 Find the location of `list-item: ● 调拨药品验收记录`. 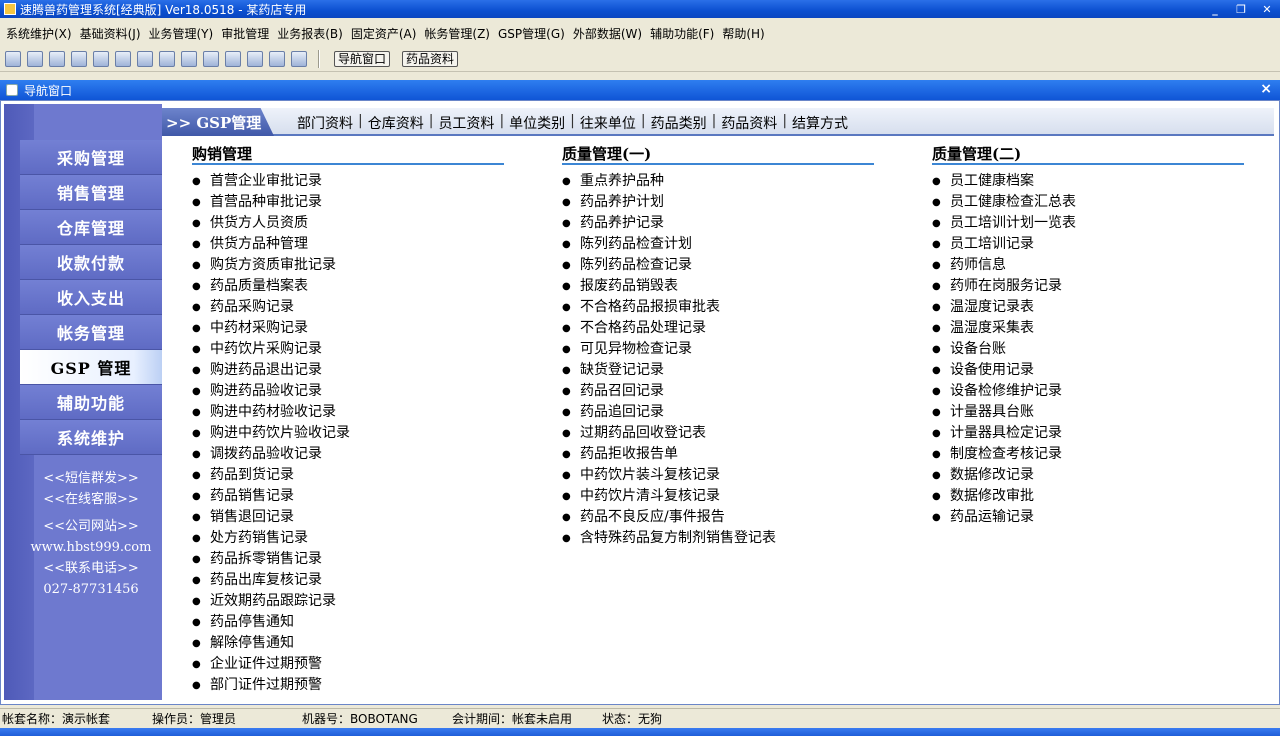

list-item: ● 调拨药品验收记录 is located at coordinates (348, 454).